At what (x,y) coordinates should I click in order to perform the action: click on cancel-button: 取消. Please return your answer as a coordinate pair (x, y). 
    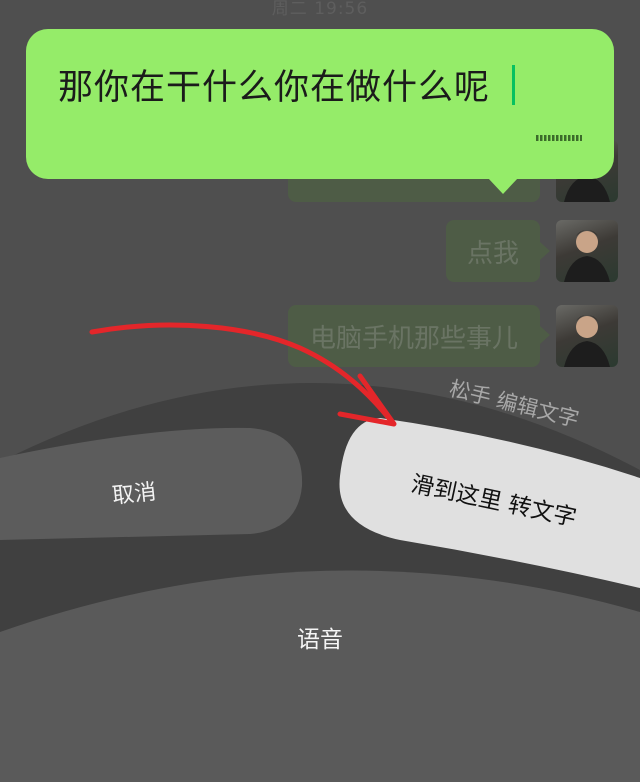
    Looking at the image, I should click on (133, 492).